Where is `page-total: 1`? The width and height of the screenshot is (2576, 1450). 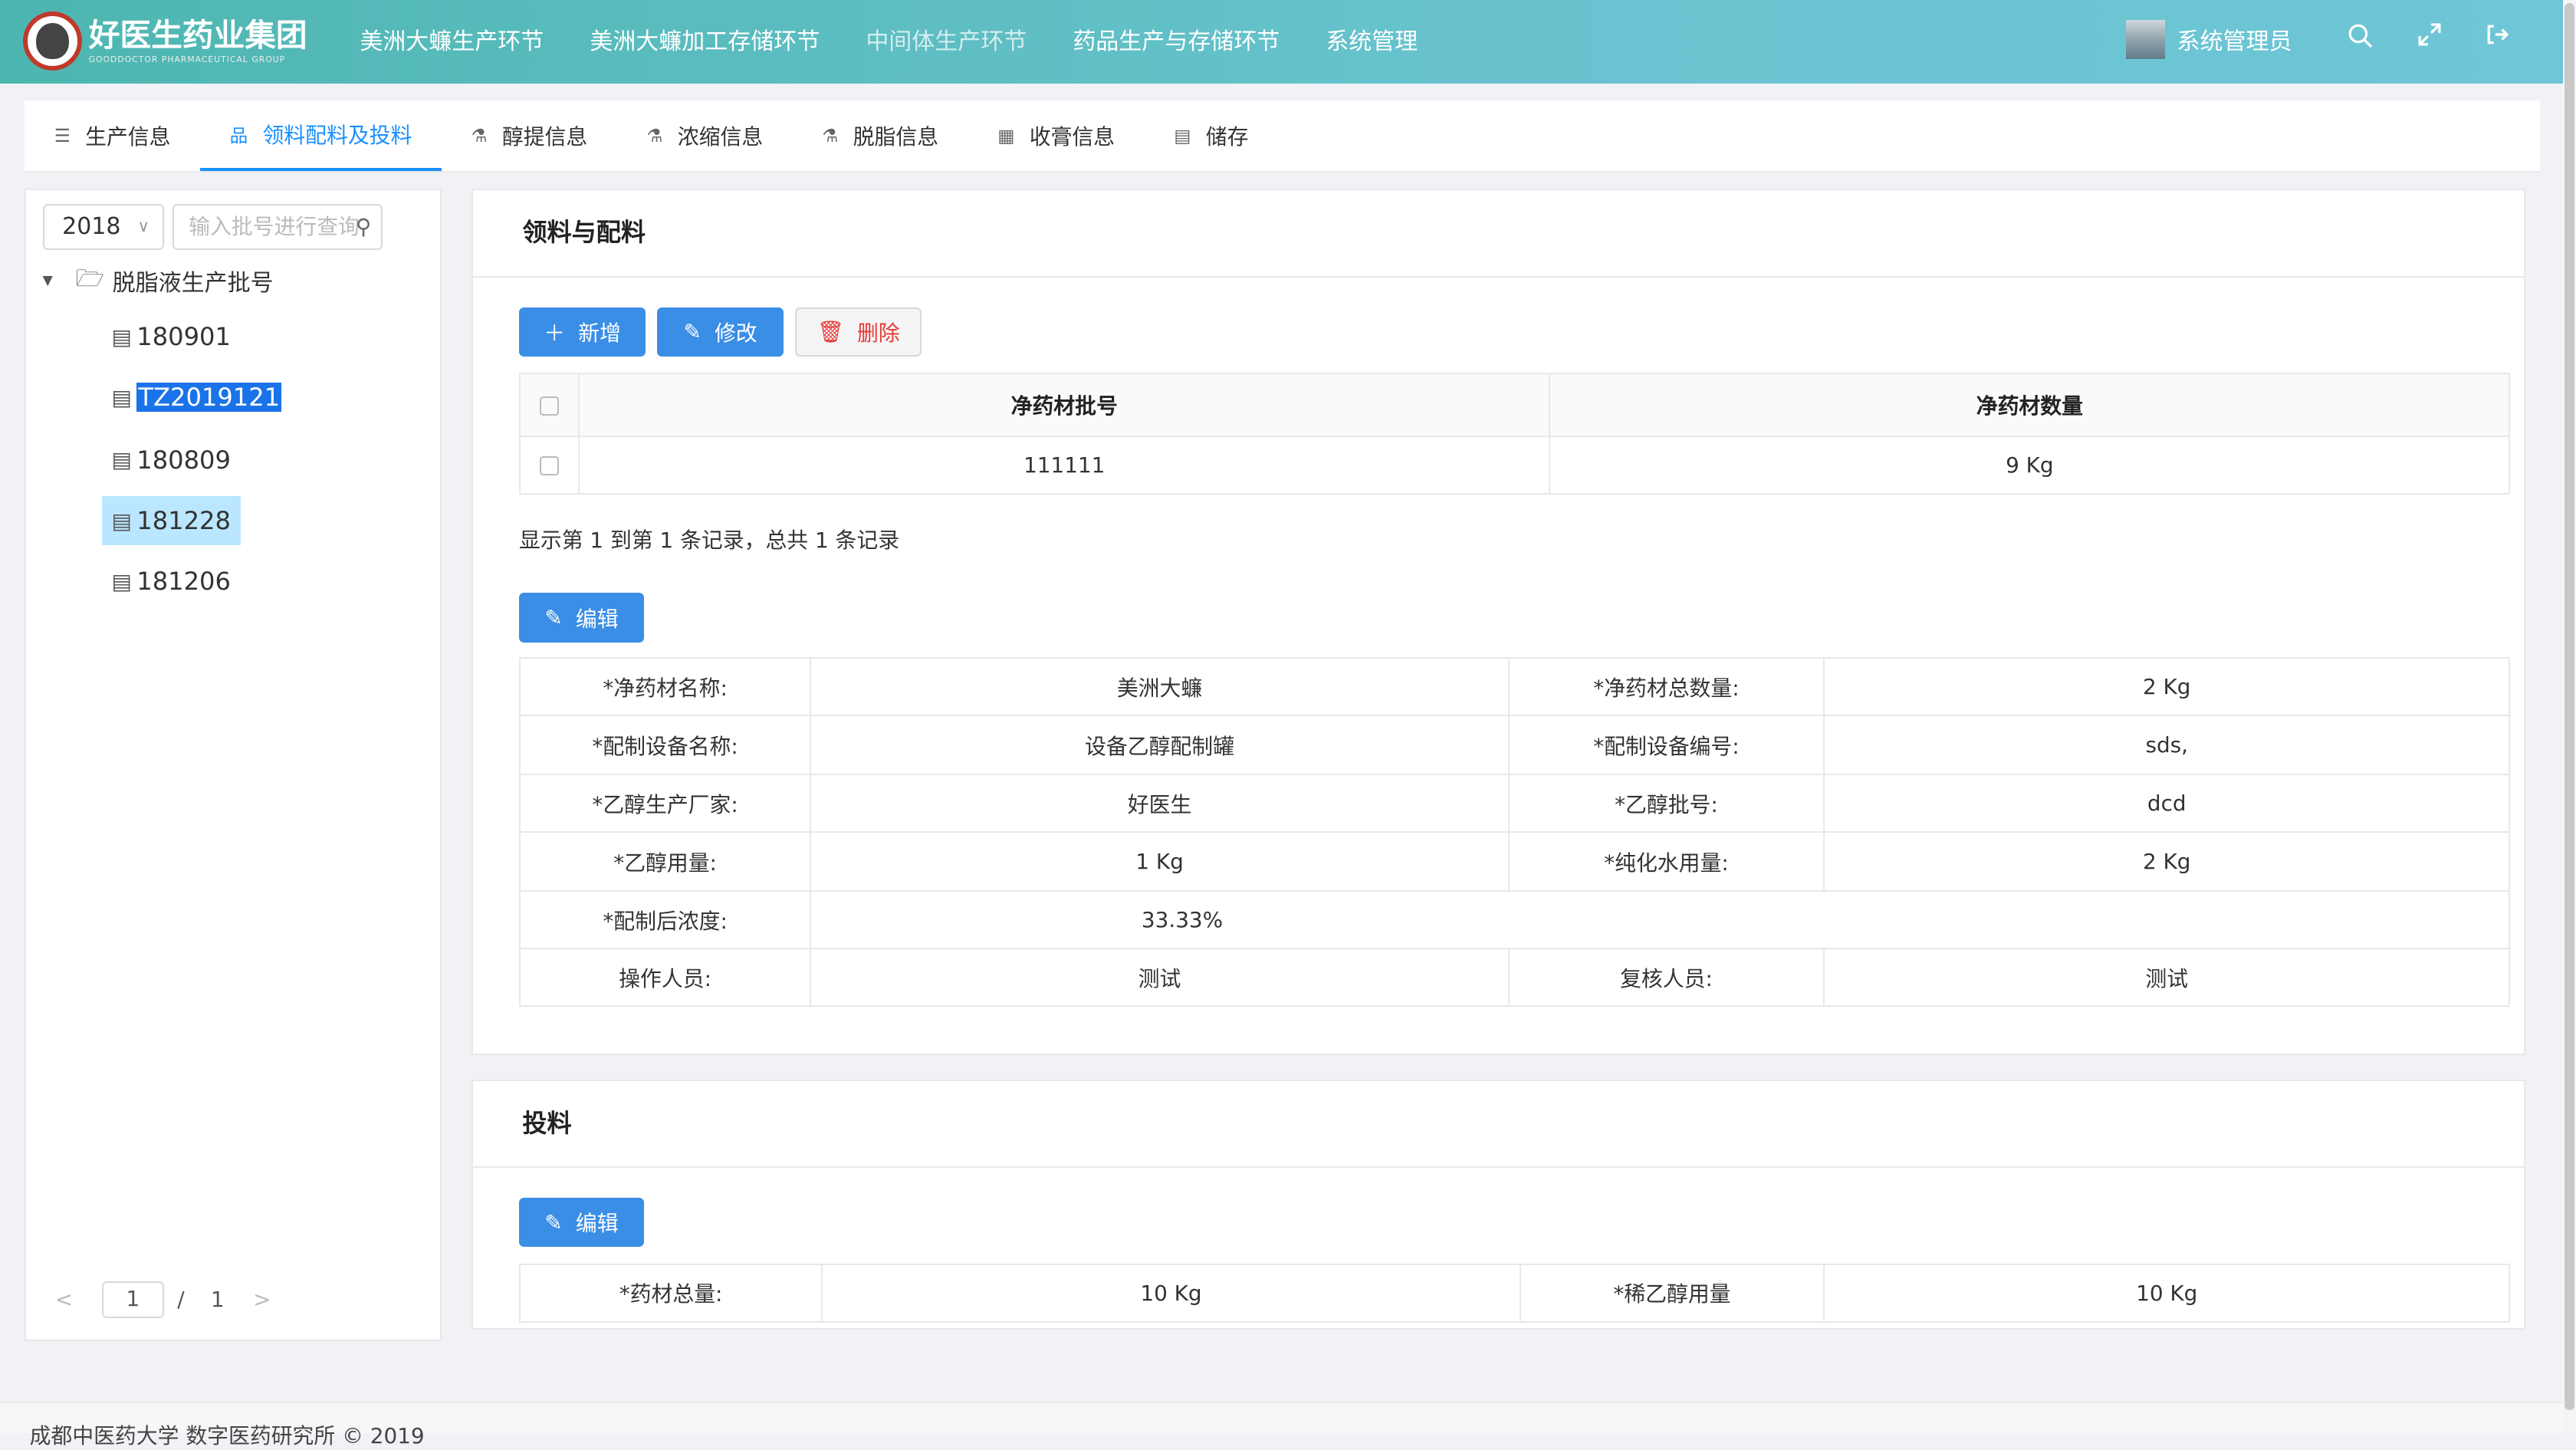
page-total: 1 is located at coordinates (218, 1300).